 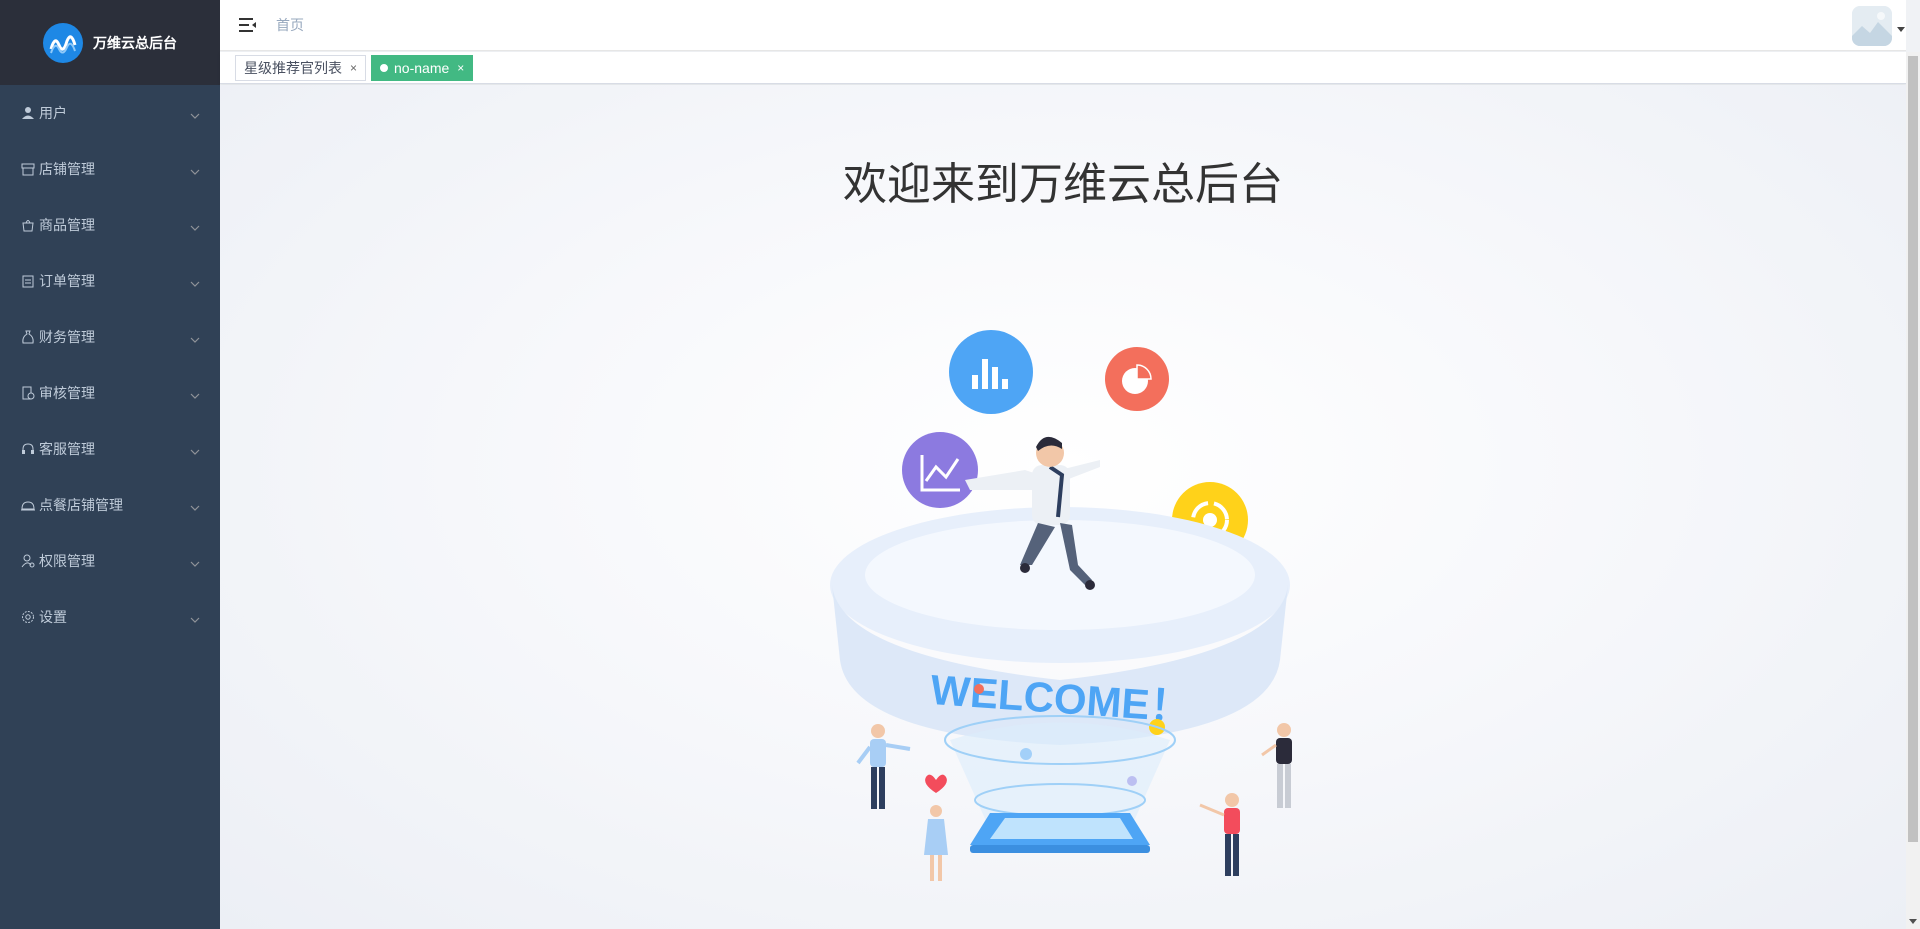 I want to click on sidebar-item-label: 财务管理, so click(x=67, y=337).